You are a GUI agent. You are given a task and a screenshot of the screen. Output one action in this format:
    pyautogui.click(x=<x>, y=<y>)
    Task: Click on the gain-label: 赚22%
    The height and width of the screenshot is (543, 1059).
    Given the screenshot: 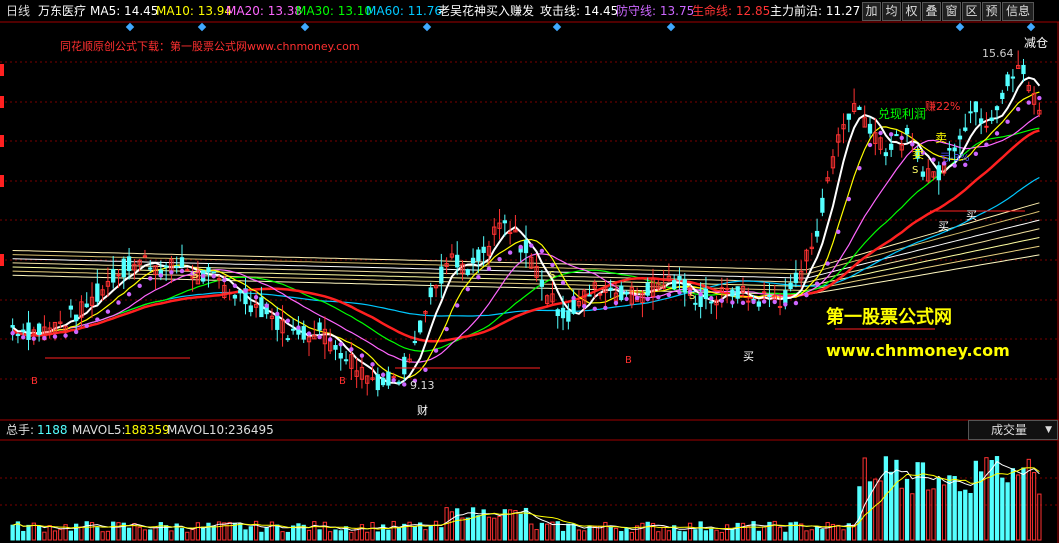 What is the action you would take?
    pyautogui.click(x=942, y=106)
    